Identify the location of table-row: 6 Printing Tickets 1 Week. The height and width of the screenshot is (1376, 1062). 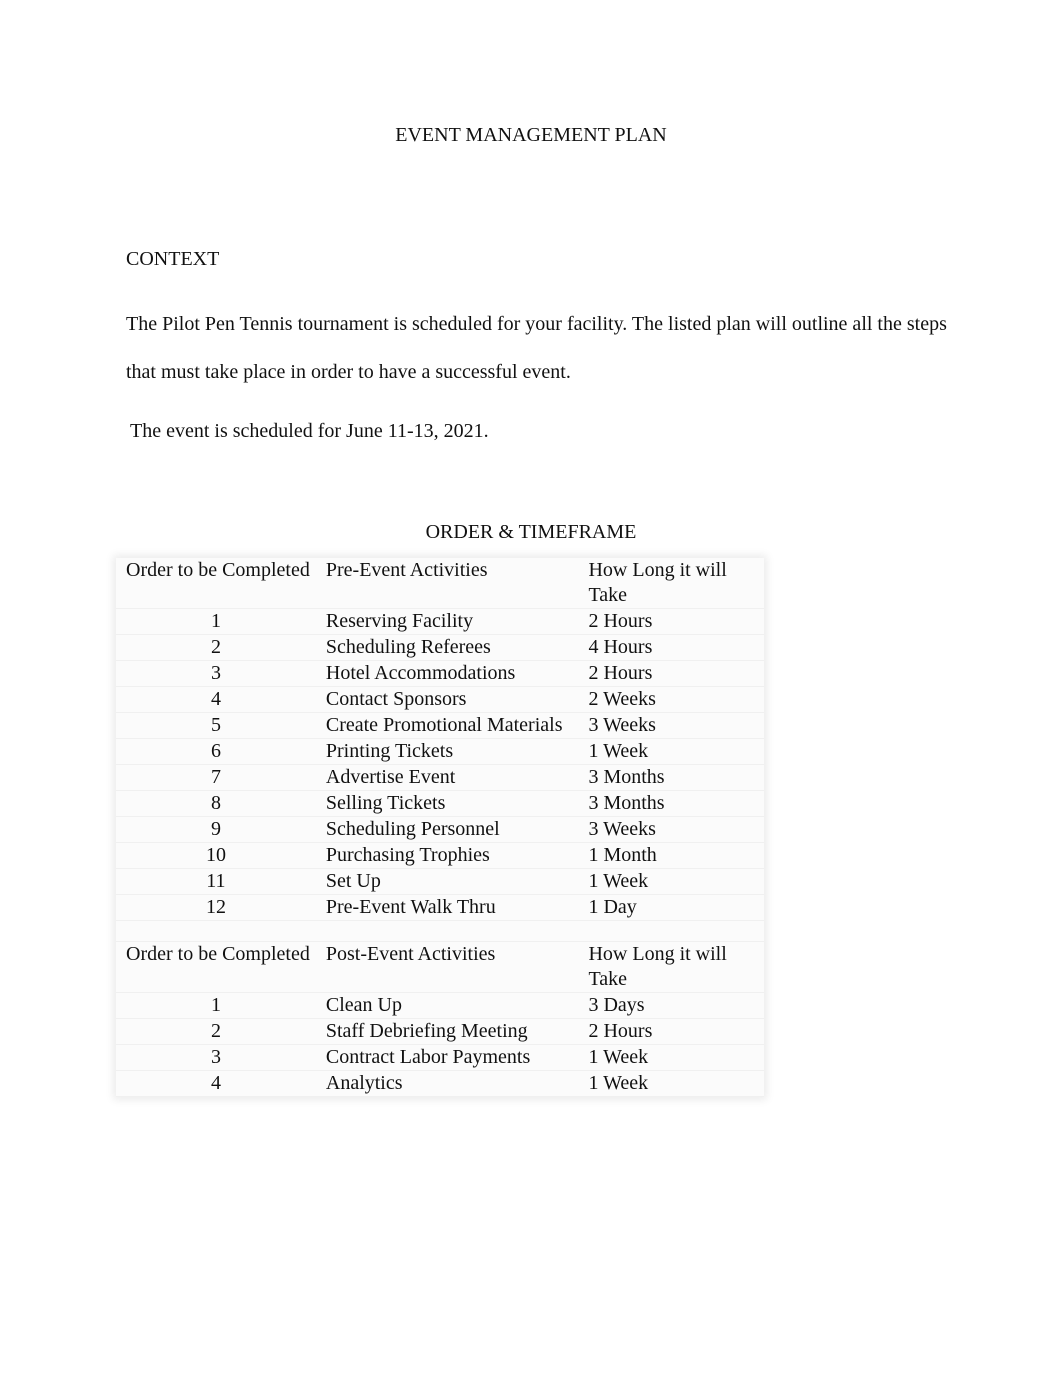
(440, 751).